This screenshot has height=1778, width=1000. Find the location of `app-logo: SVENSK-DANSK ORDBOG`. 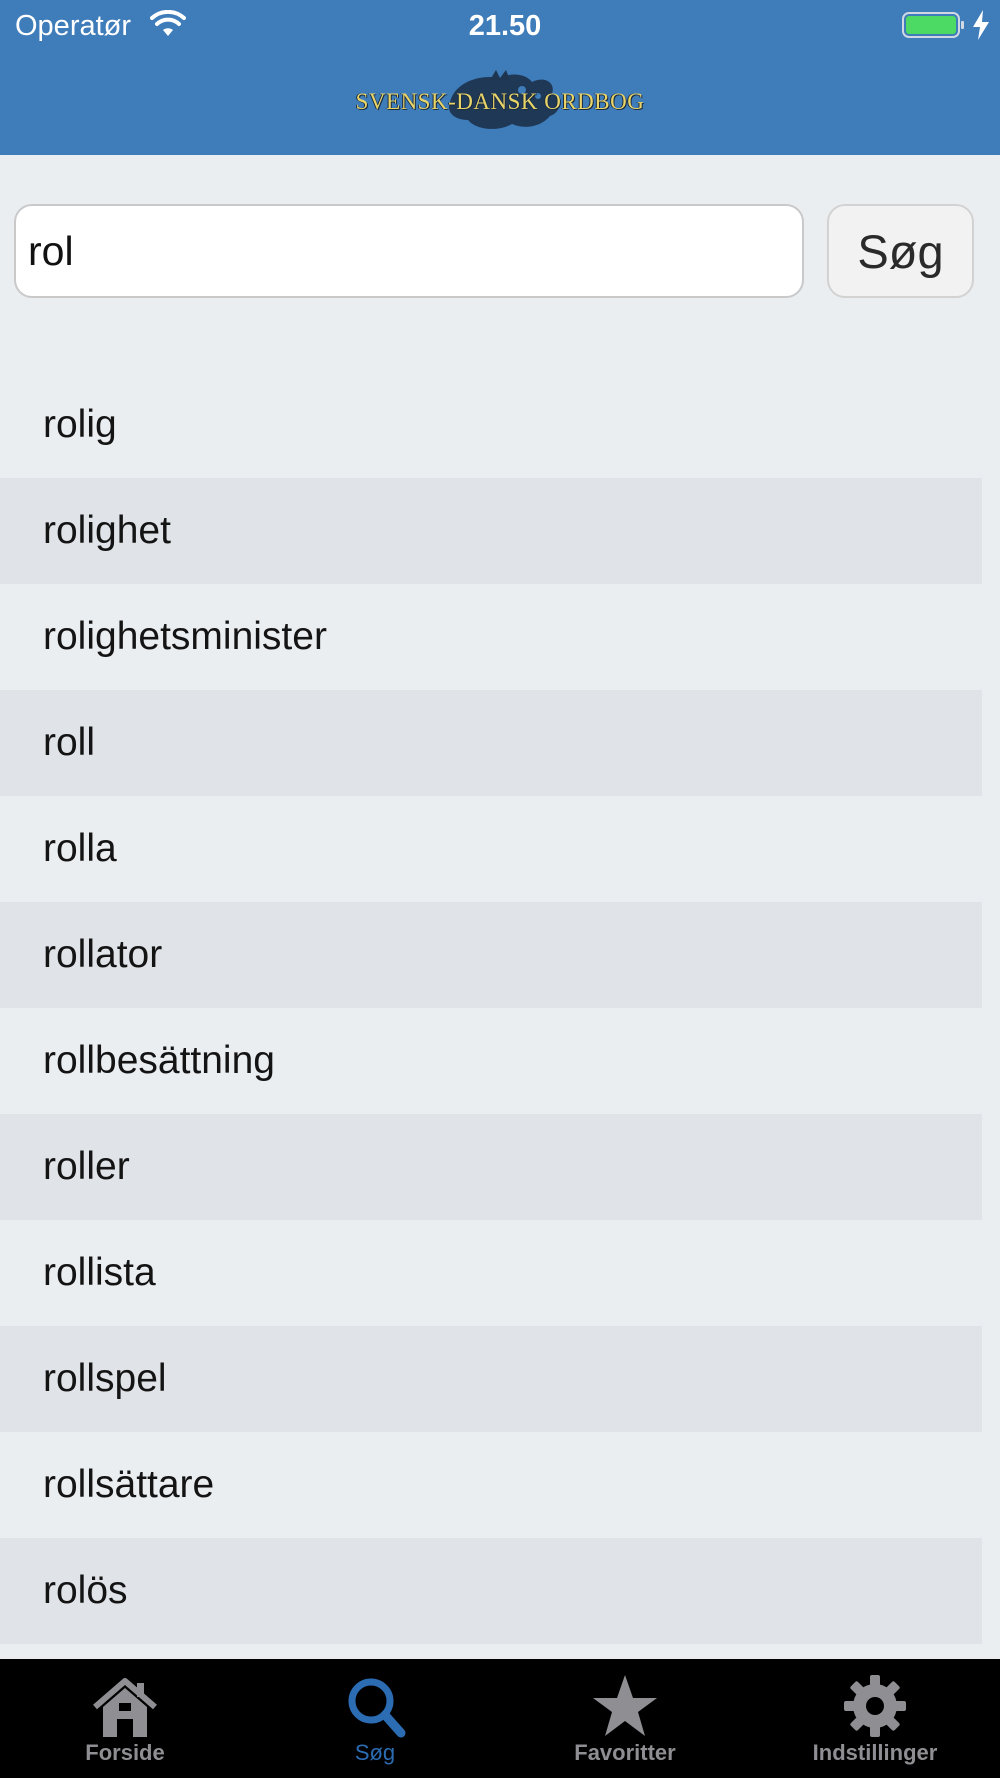

app-logo: SVENSK-DANSK ORDBOG is located at coordinates (500, 102).